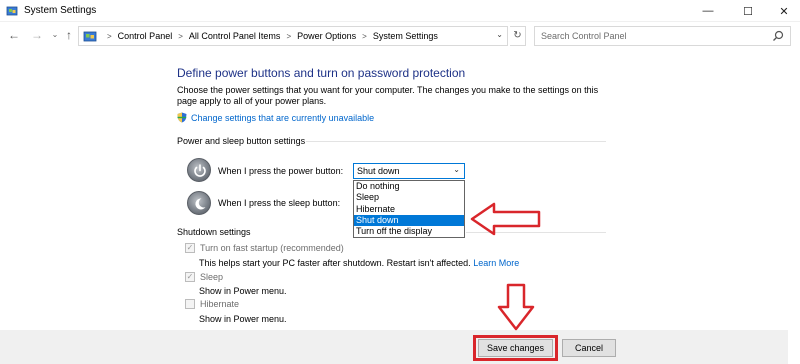  I want to click on window-title: System Settings, so click(60, 10).